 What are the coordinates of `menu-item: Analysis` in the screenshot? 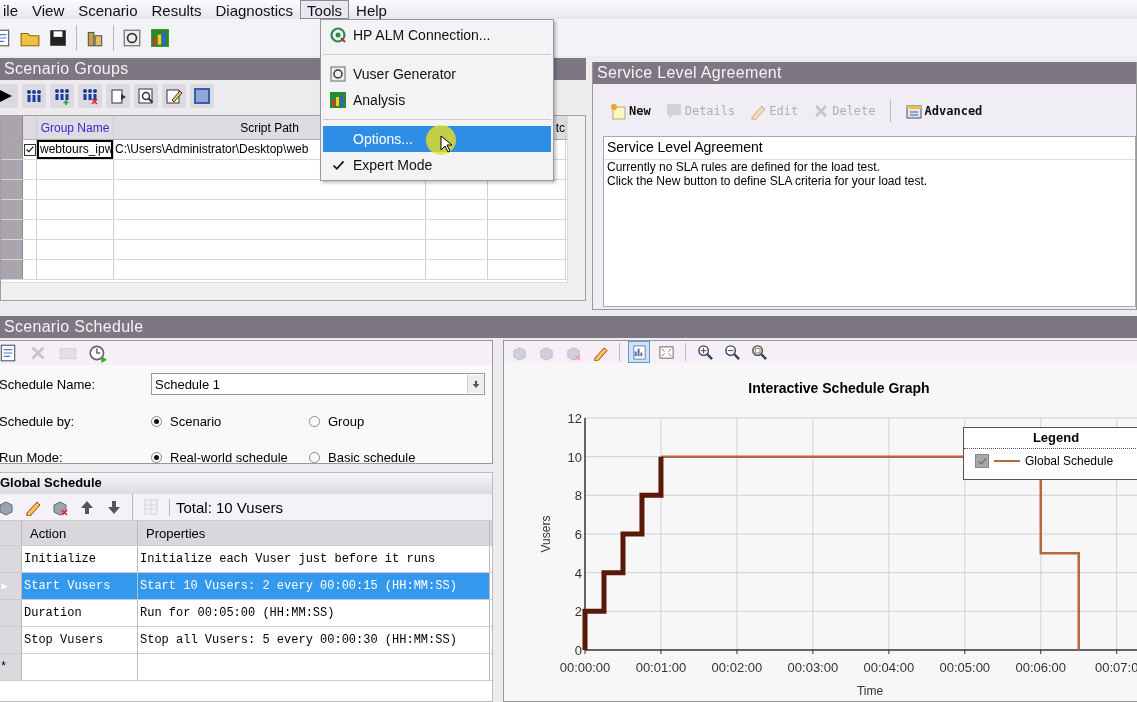 It's located at (437, 100).